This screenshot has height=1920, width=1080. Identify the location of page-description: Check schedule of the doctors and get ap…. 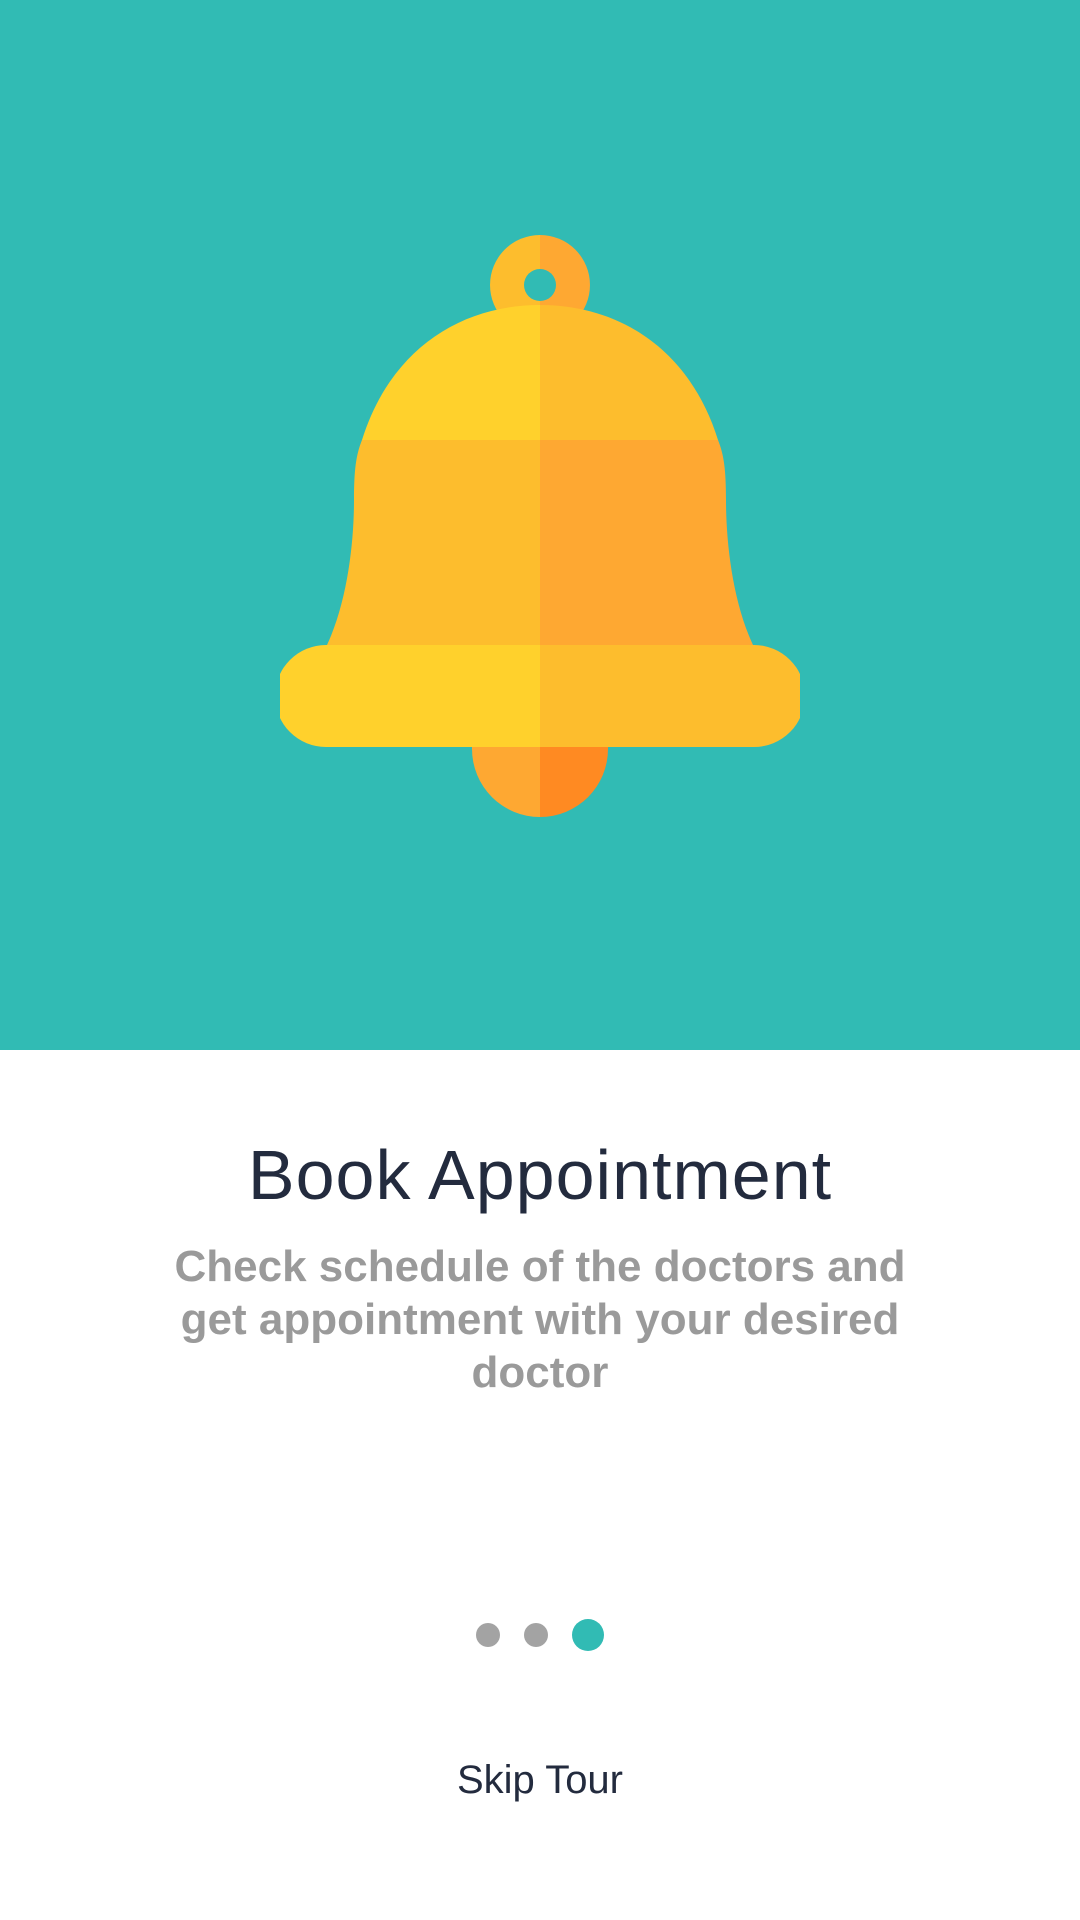
(540, 1319).